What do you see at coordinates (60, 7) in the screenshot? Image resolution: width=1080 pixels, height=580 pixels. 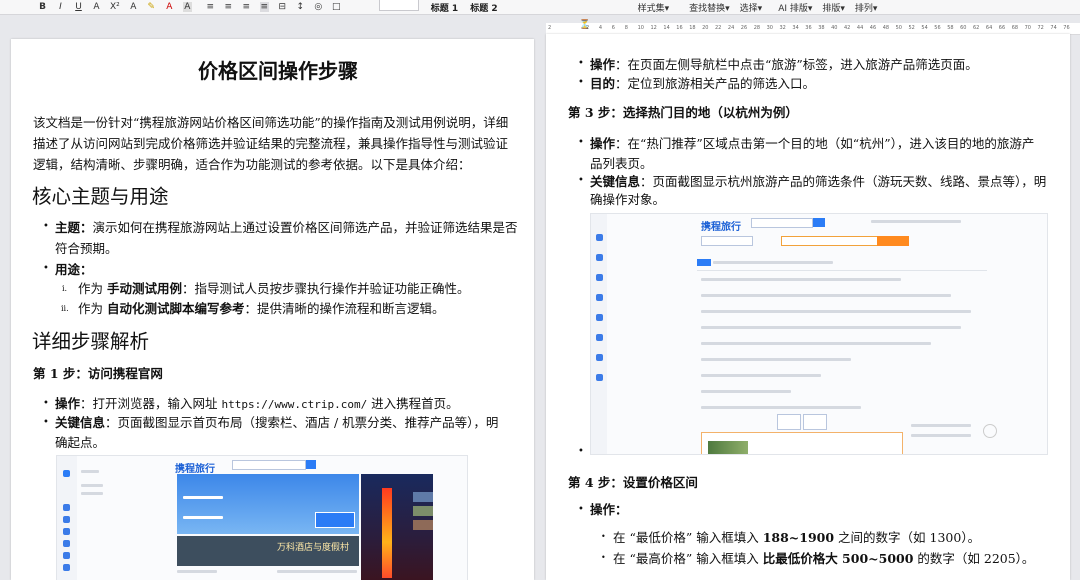 I see `italic-button: I` at bounding box center [60, 7].